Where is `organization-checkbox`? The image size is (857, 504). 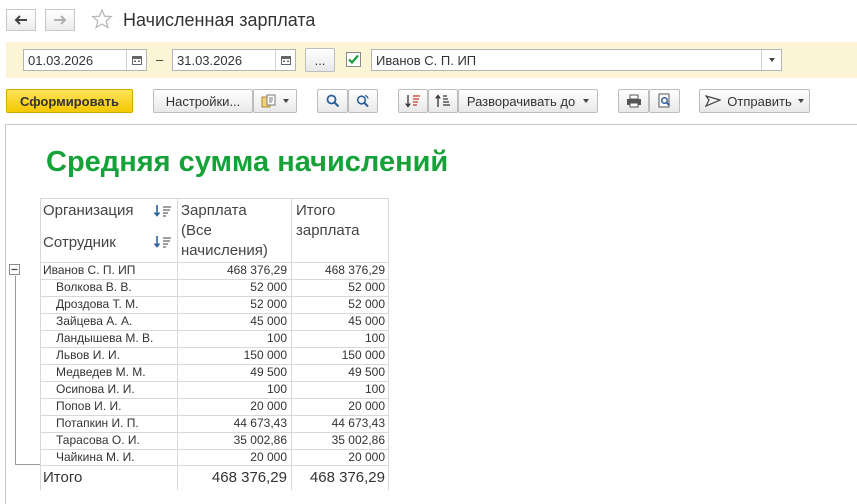
organization-checkbox is located at coordinates (353, 59).